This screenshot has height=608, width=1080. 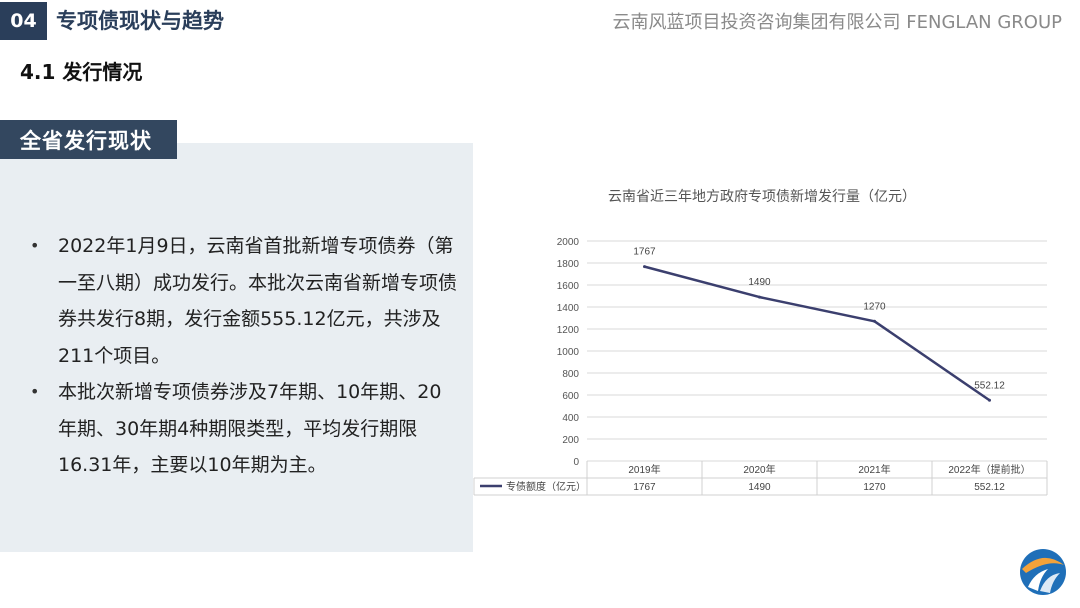 I want to click on section-number: 04, so click(x=23, y=21).